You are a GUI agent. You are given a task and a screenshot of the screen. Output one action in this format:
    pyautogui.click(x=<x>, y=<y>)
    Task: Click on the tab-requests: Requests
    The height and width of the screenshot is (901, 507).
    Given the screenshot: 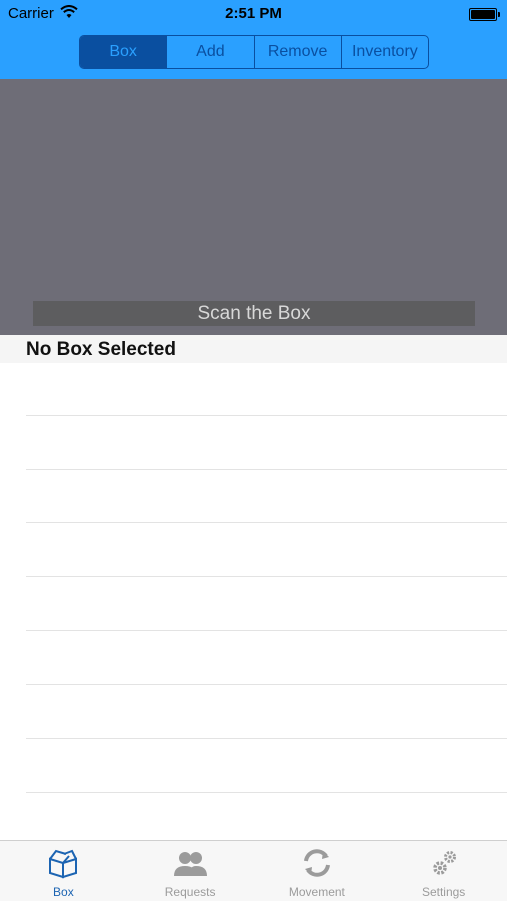 What is the action you would take?
    pyautogui.click(x=190, y=871)
    